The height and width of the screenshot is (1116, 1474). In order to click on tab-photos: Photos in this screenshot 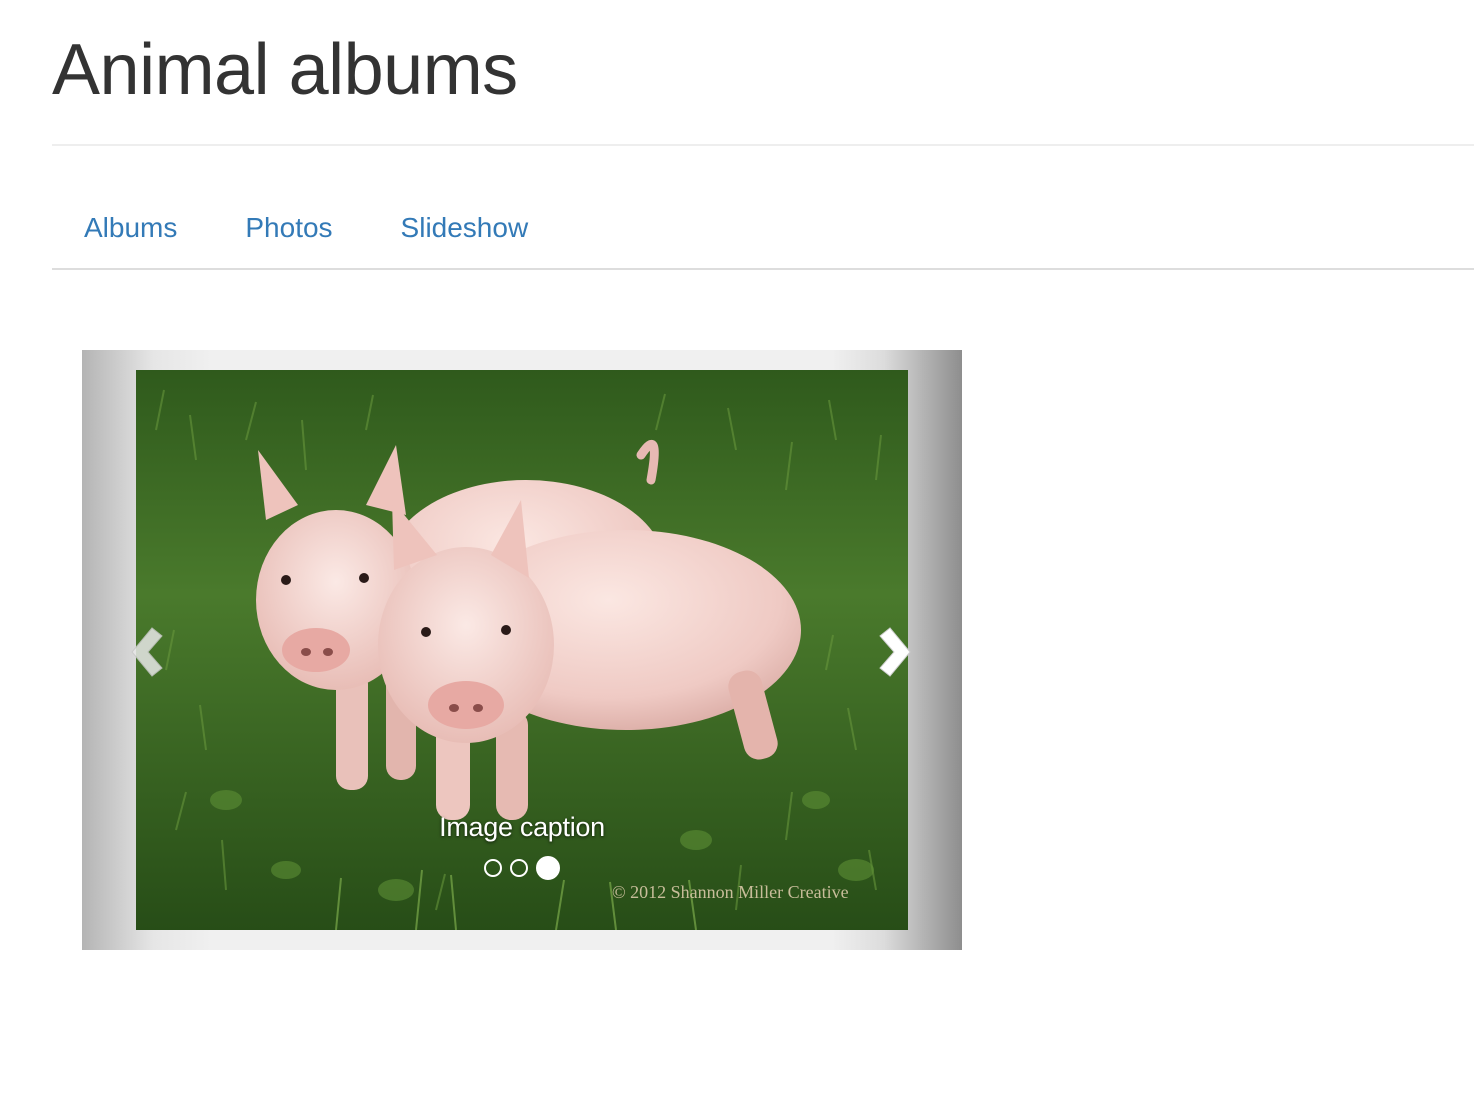, I will do `click(288, 229)`.